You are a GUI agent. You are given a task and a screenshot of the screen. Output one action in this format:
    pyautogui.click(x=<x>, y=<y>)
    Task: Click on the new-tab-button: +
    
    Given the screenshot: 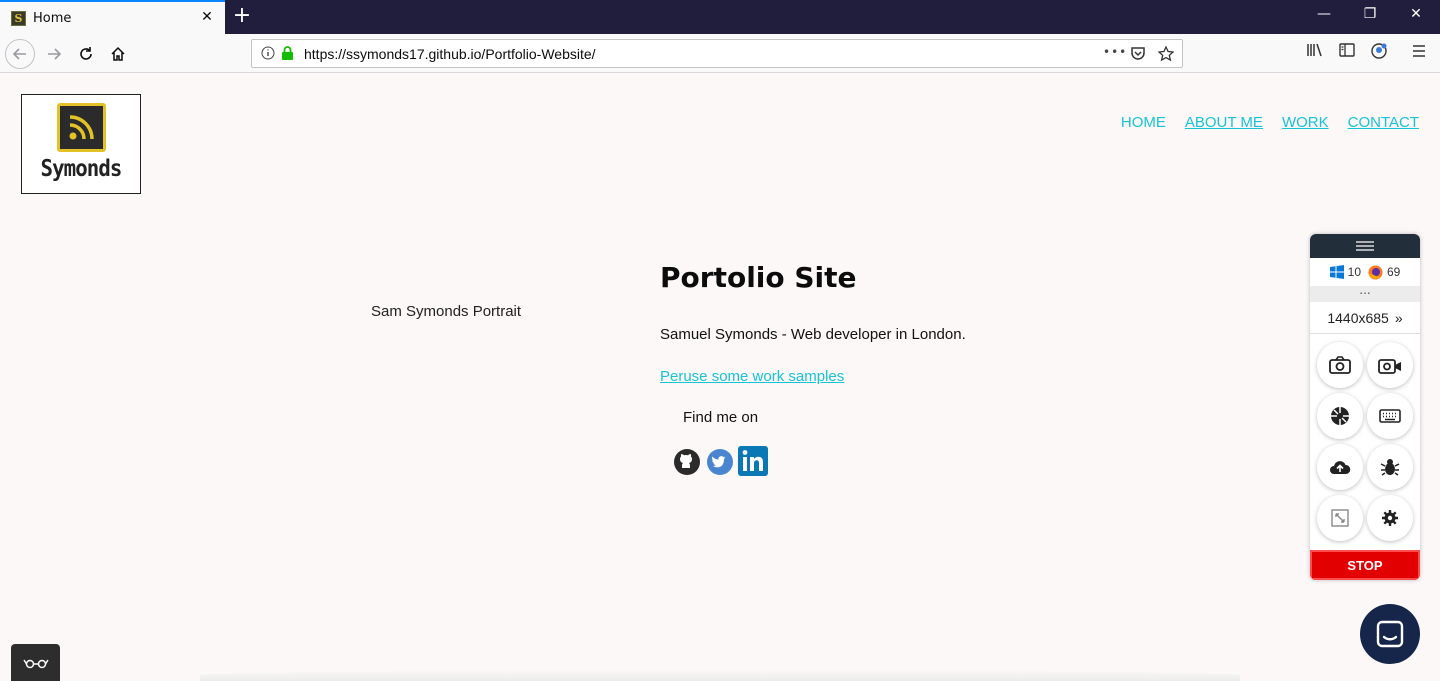 What is the action you would take?
    pyautogui.click(x=242, y=16)
    